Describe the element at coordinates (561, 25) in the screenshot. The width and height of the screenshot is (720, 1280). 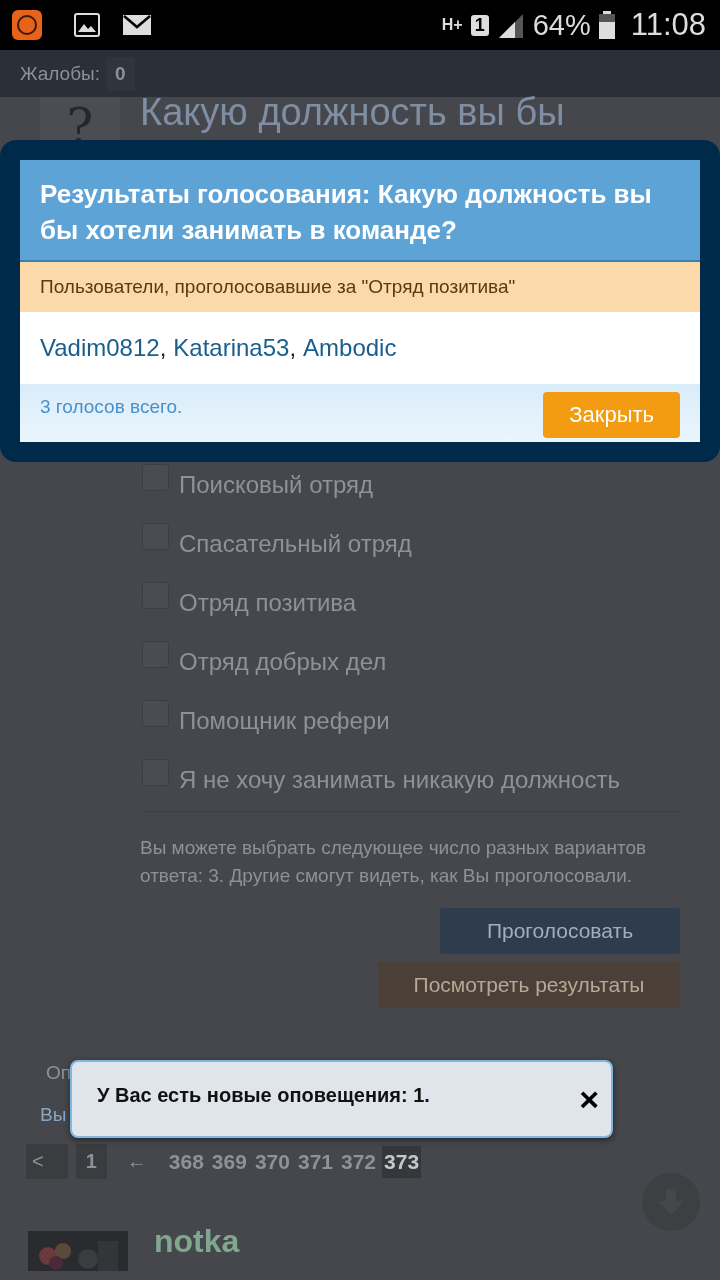
I see `battery-percent: 64%` at that location.